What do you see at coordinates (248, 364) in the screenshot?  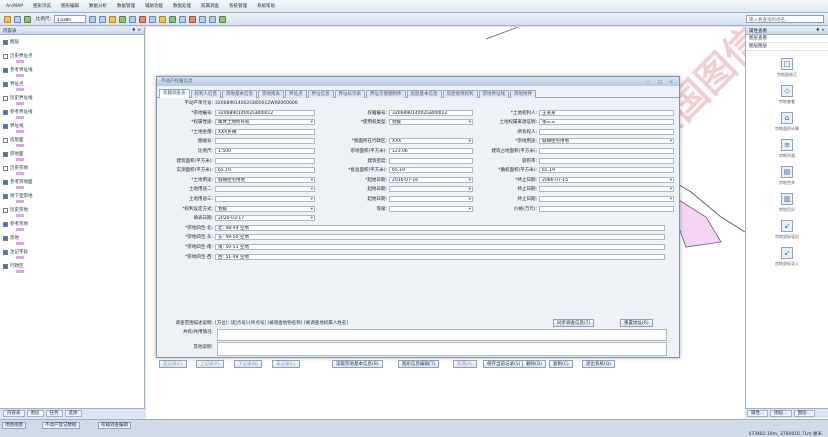 I see `dialog-action-button: 下记录(N)` at bounding box center [248, 364].